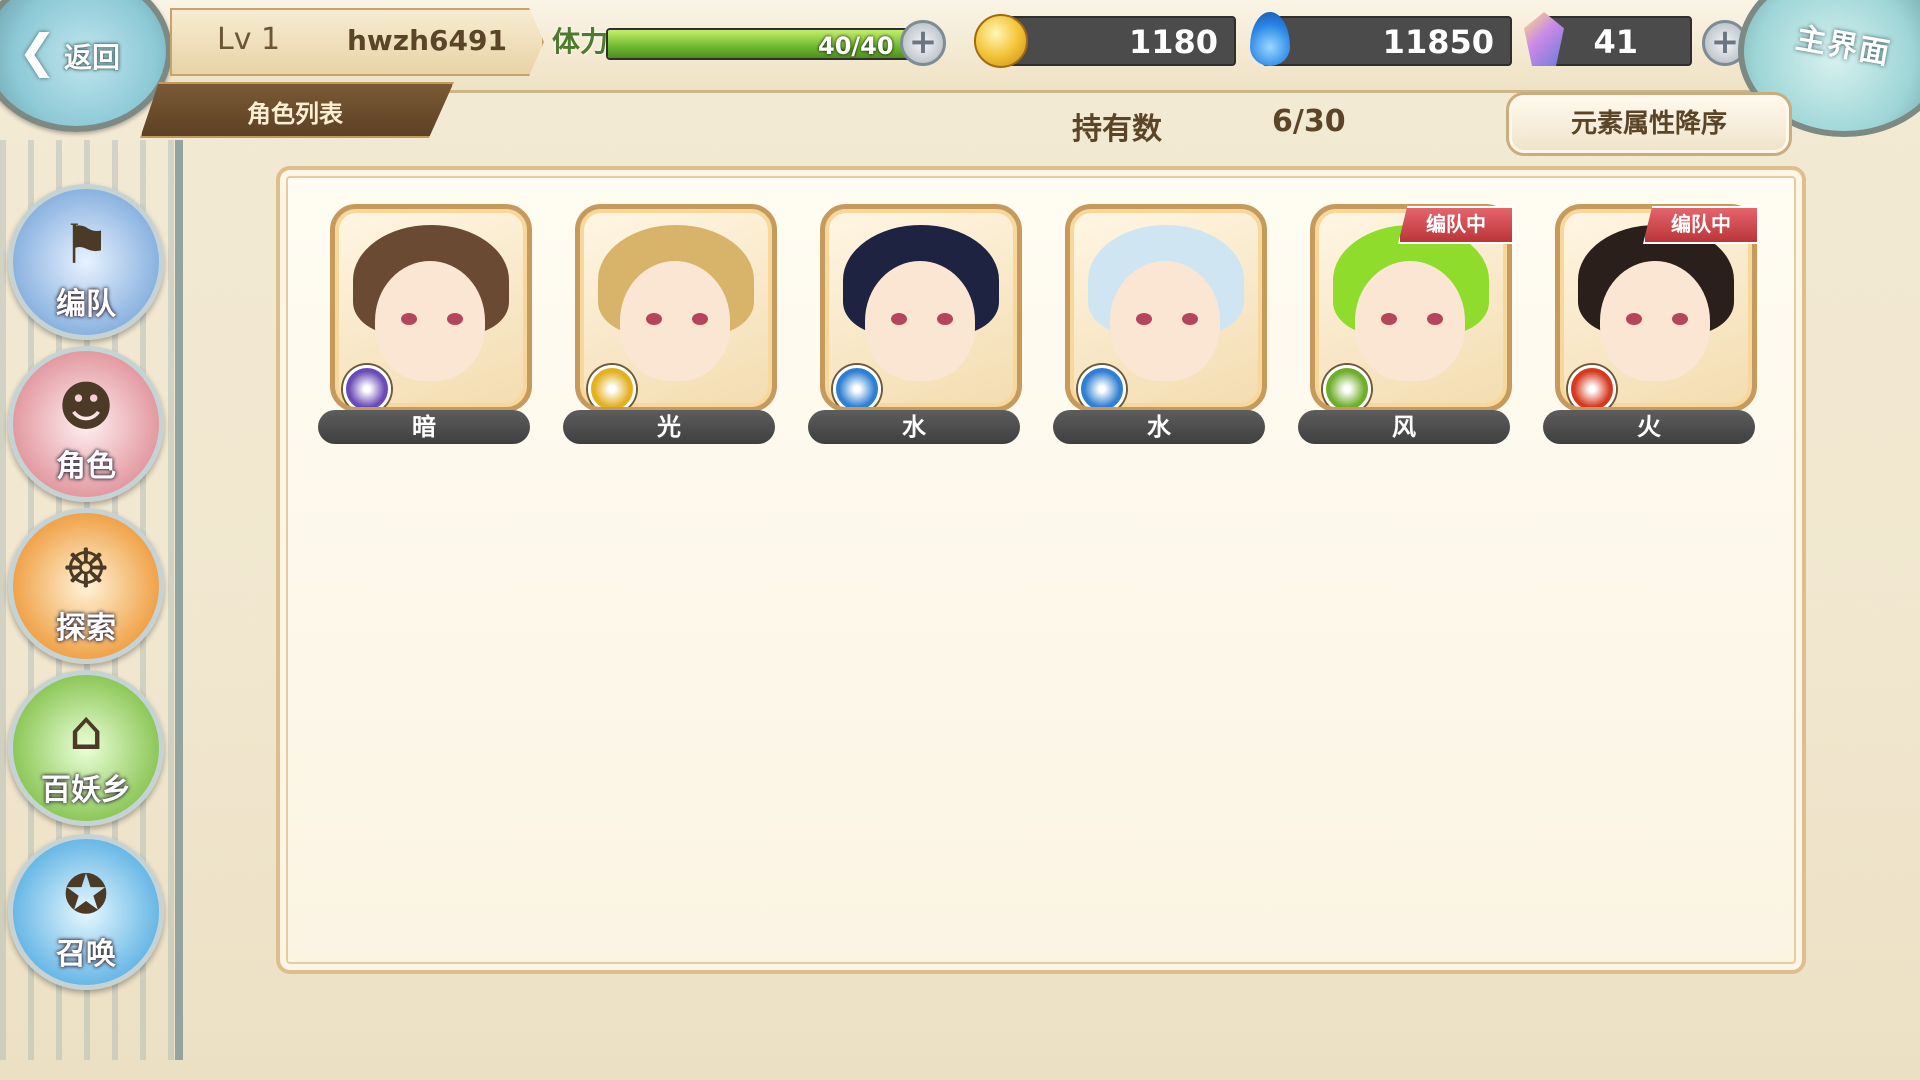 The height and width of the screenshot is (1080, 1920). Describe the element at coordinates (1001, 41) in the screenshot. I see `gold-coin-icon` at that location.